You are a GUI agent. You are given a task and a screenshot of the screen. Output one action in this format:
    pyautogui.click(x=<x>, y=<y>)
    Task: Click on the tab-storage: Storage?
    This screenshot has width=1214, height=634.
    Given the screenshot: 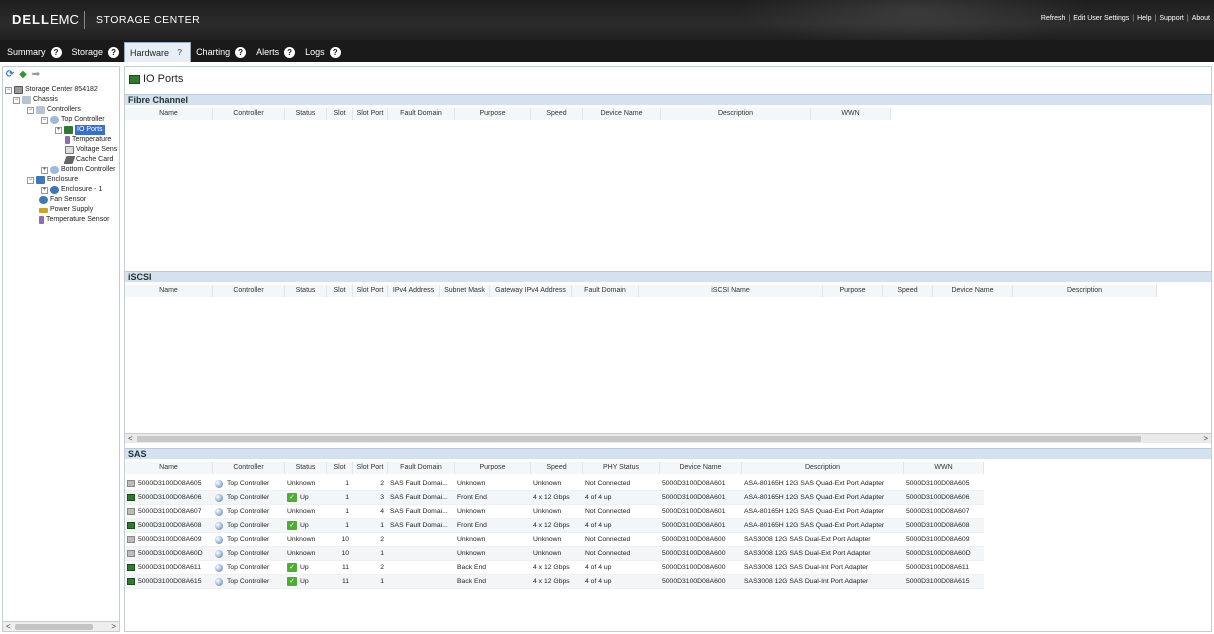 What is the action you would take?
    pyautogui.click(x=96, y=52)
    